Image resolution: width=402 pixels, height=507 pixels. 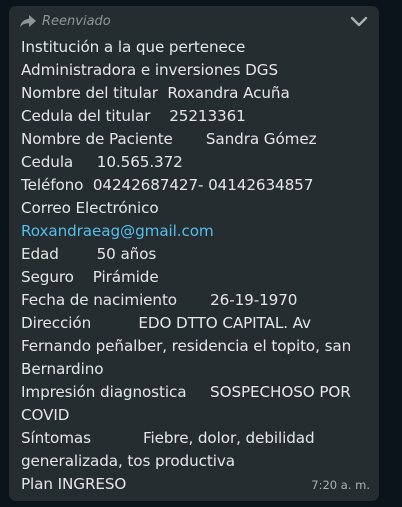 What do you see at coordinates (149, 70) in the screenshot?
I see `text-line-institucion-value: Administradora e inversiones DGS` at bounding box center [149, 70].